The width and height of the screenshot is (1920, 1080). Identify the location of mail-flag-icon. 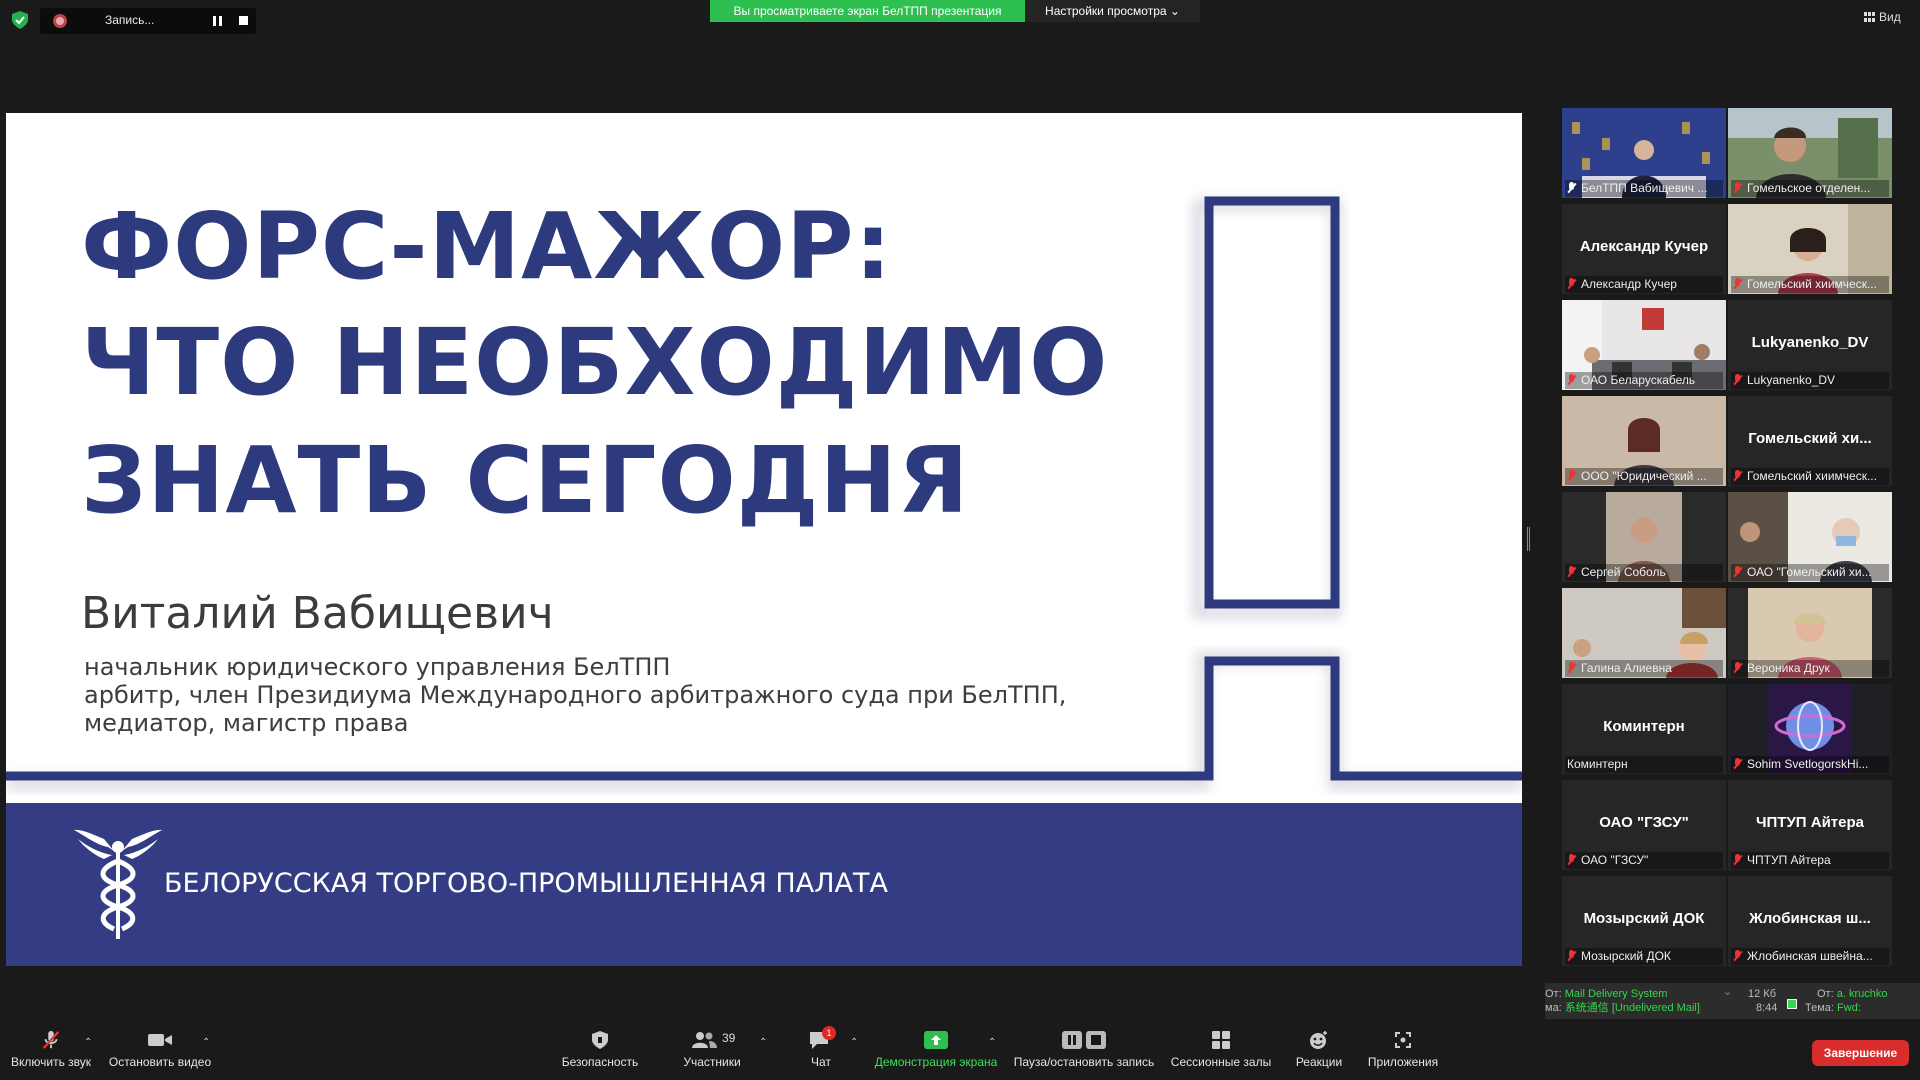
(1792, 1004).